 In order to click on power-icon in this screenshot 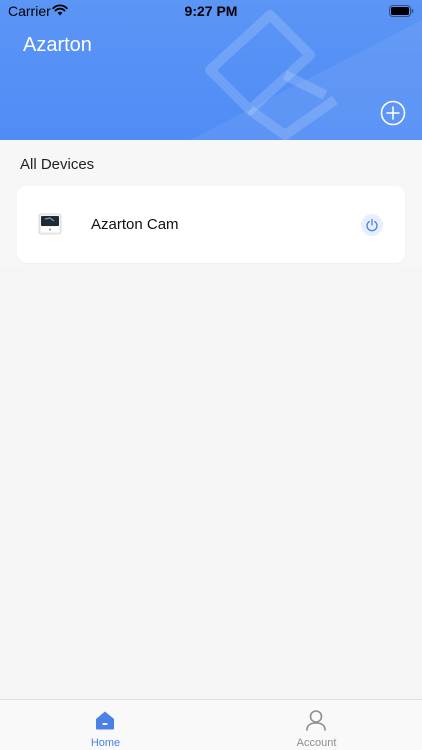, I will do `click(372, 225)`.